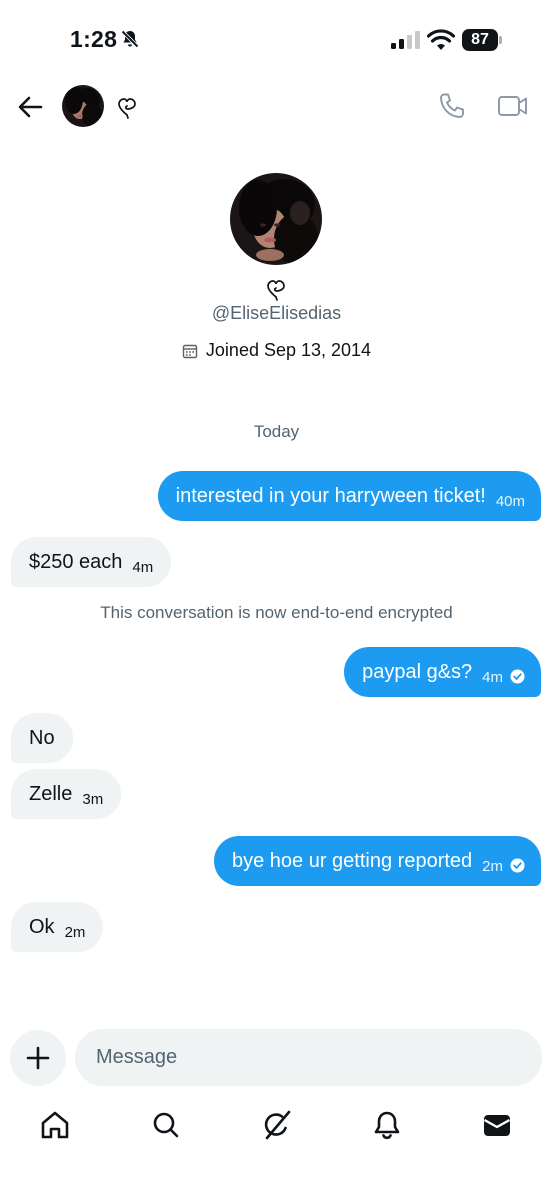 This screenshot has width=553, height=1200. What do you see at coordinates (513, 106) in the screenshot?
I see `video-camera-icon` at bounding box center [513, 106].